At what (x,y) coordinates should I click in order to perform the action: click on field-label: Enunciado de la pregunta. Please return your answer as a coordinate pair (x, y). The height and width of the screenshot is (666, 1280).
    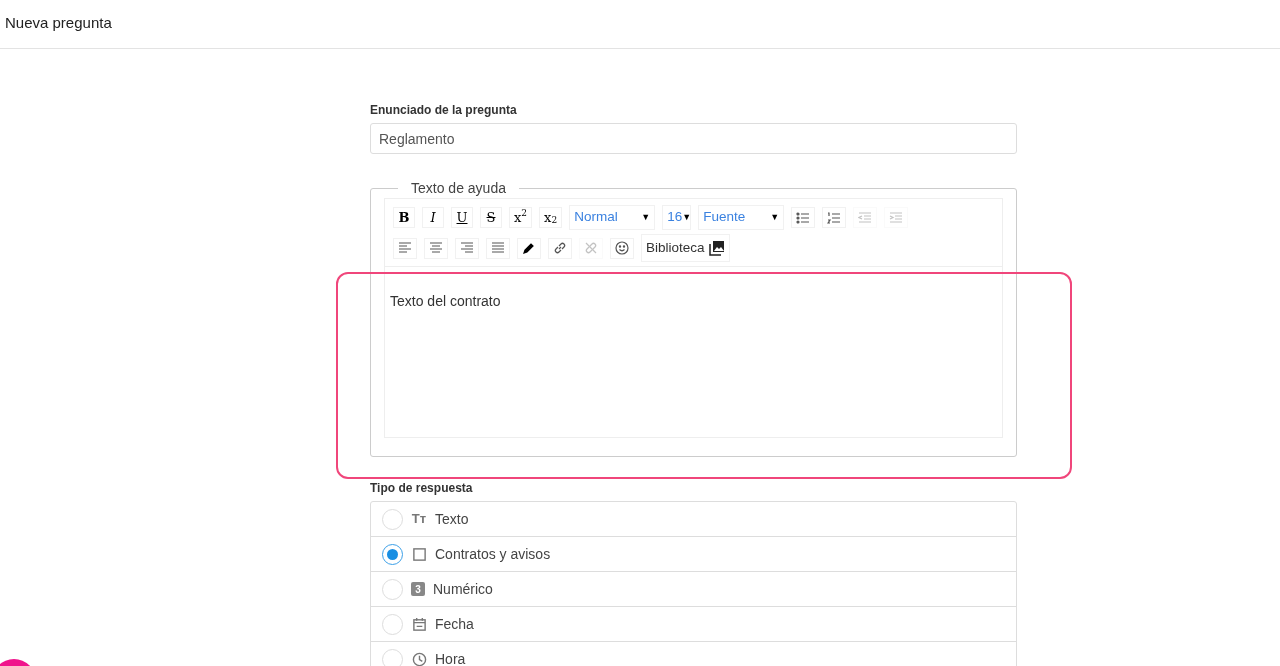
    Looking at the image, I should click on (444, 110).